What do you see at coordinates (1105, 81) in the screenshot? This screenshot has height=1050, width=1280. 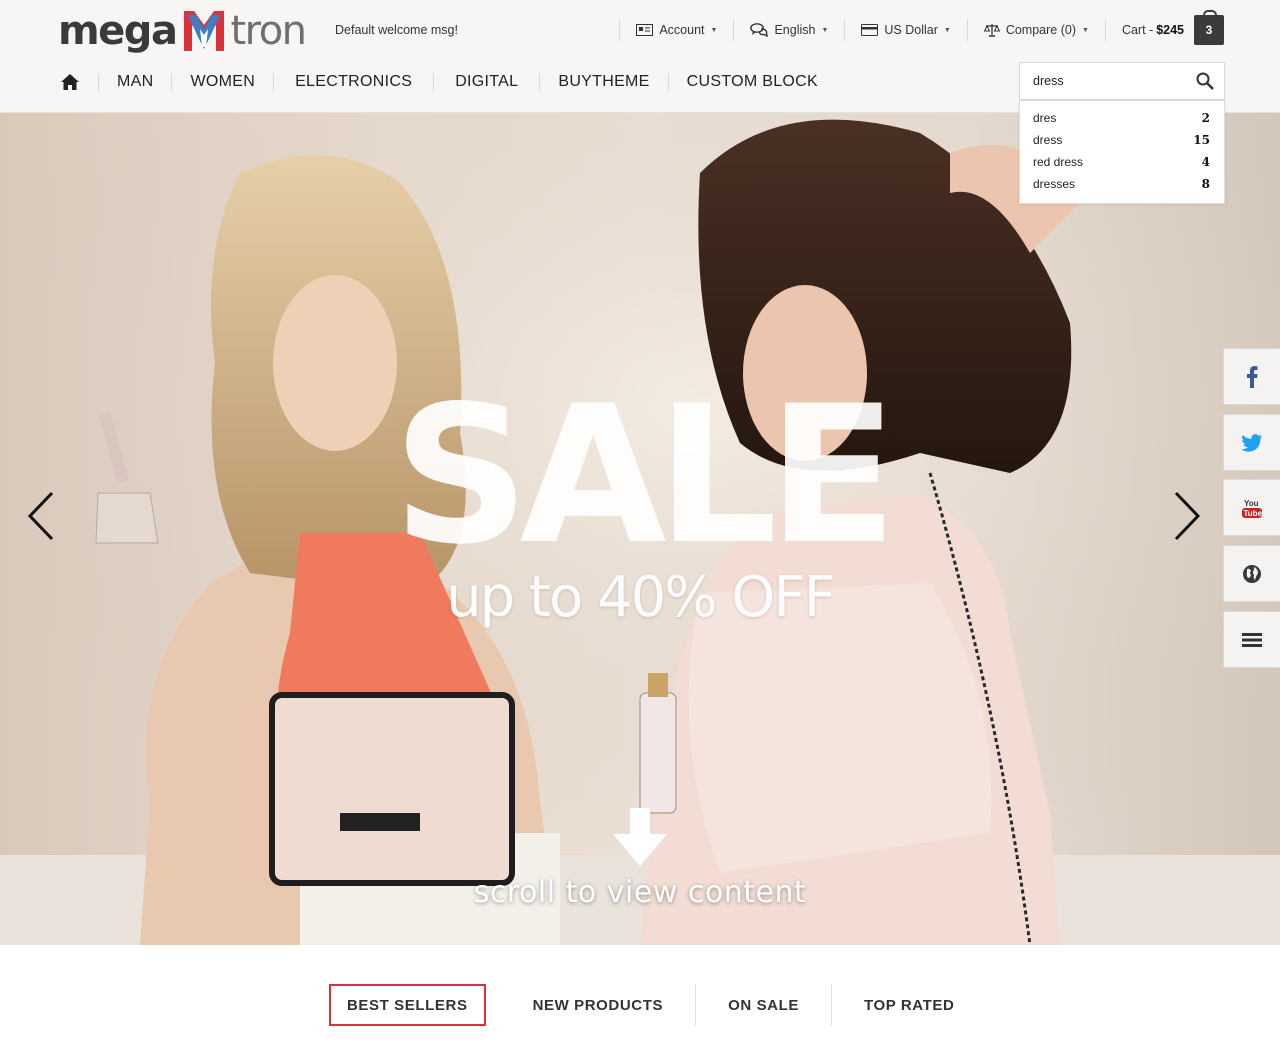 I see `search-input` at bounding box center [1105, 81].